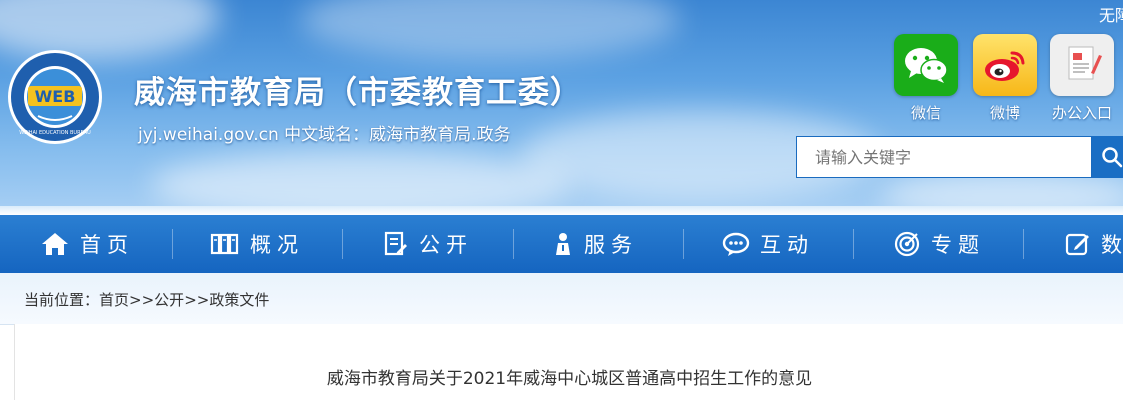 Image resolution: width=1123 pixels, height=400 pixels. Describe the element at coordinates (446, 245) in the screenshot. I see `nav-label: 公开` at that location.